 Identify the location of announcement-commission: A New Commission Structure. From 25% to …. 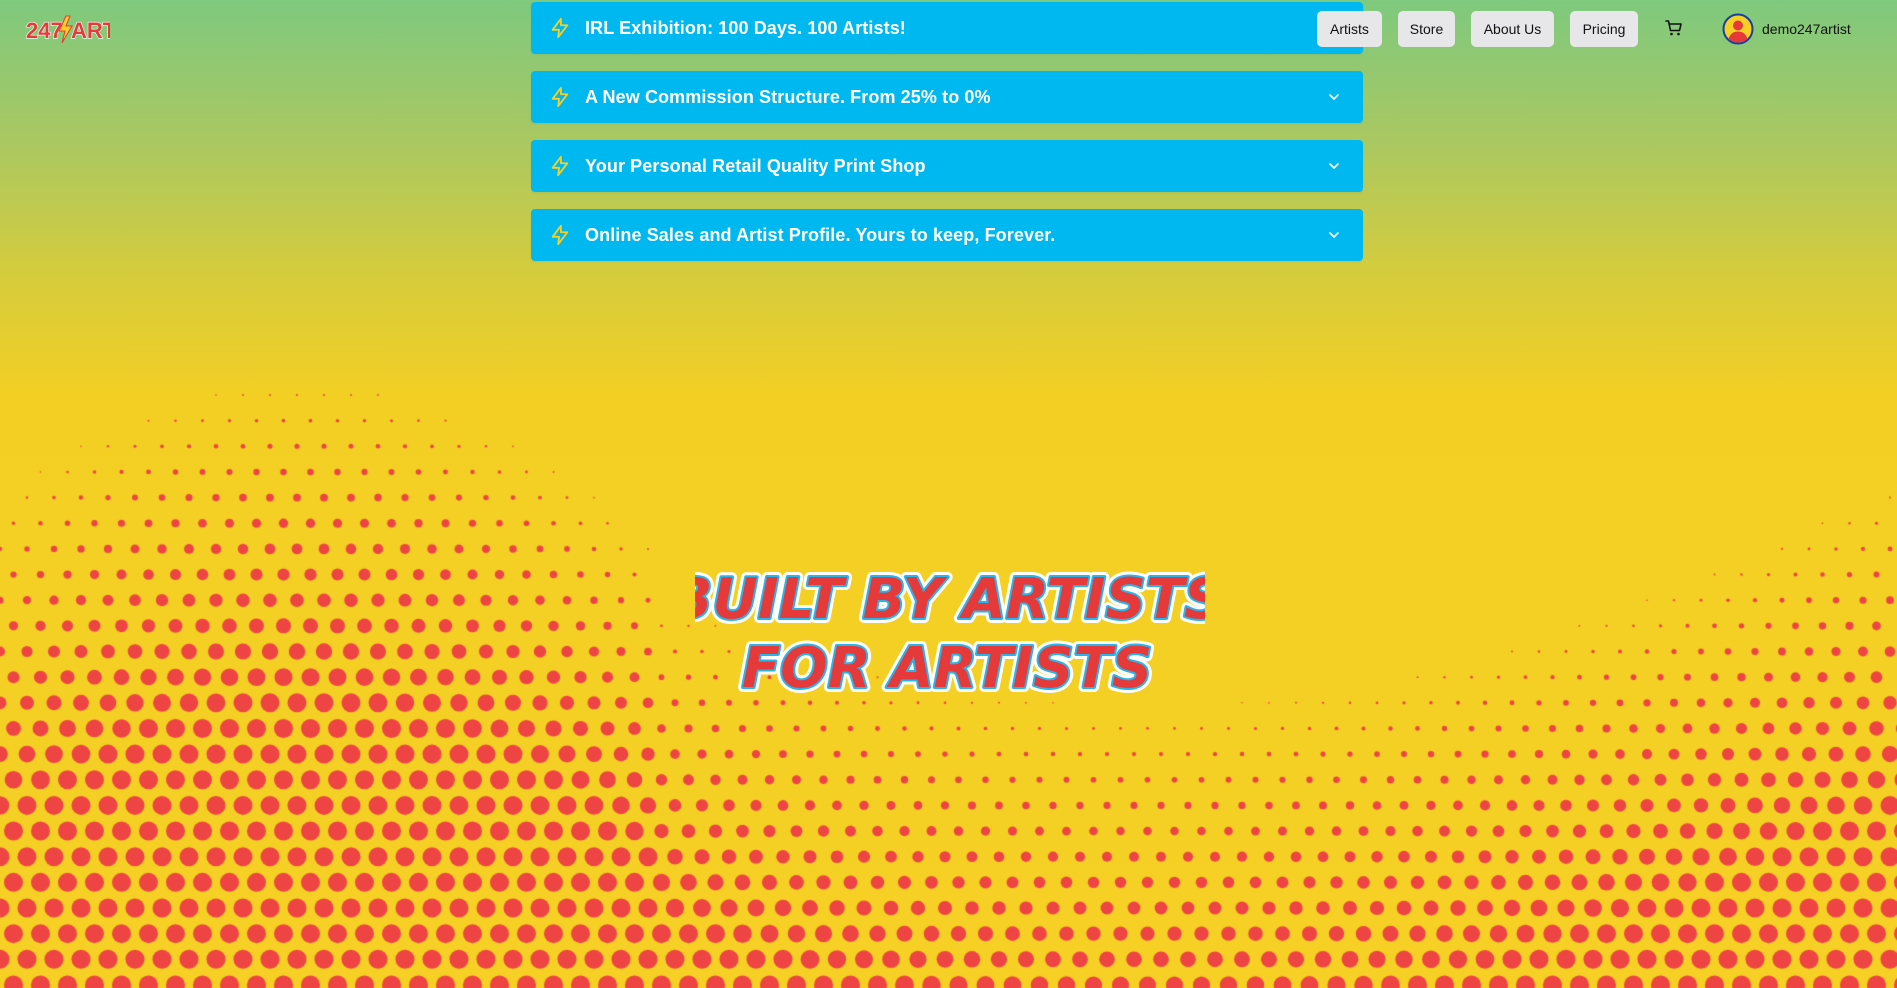
(947, 97).